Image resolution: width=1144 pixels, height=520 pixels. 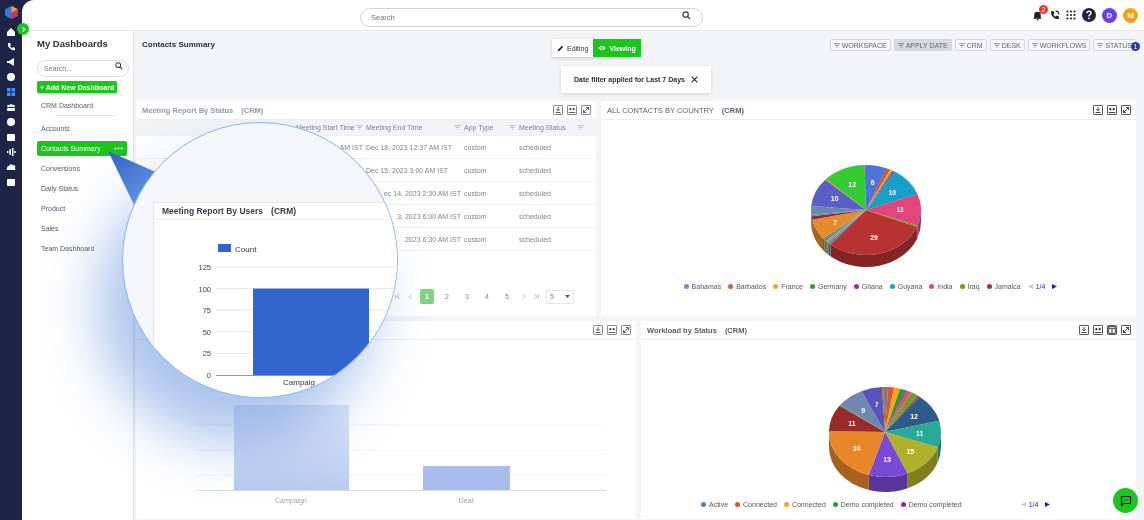 I want to click on chart-source: (CRM), so click(x=284, y=211).